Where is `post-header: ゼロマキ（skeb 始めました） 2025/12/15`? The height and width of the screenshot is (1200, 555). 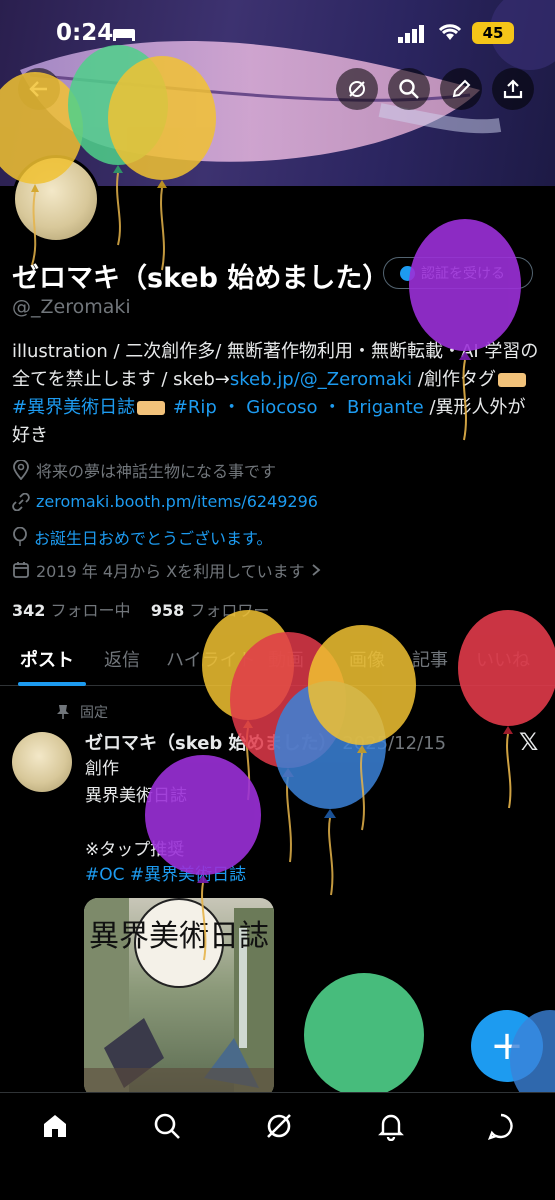 post-header: ゼロマキ（skeb 始めました） 2025/12/15 is located at coordinates (265, 742).